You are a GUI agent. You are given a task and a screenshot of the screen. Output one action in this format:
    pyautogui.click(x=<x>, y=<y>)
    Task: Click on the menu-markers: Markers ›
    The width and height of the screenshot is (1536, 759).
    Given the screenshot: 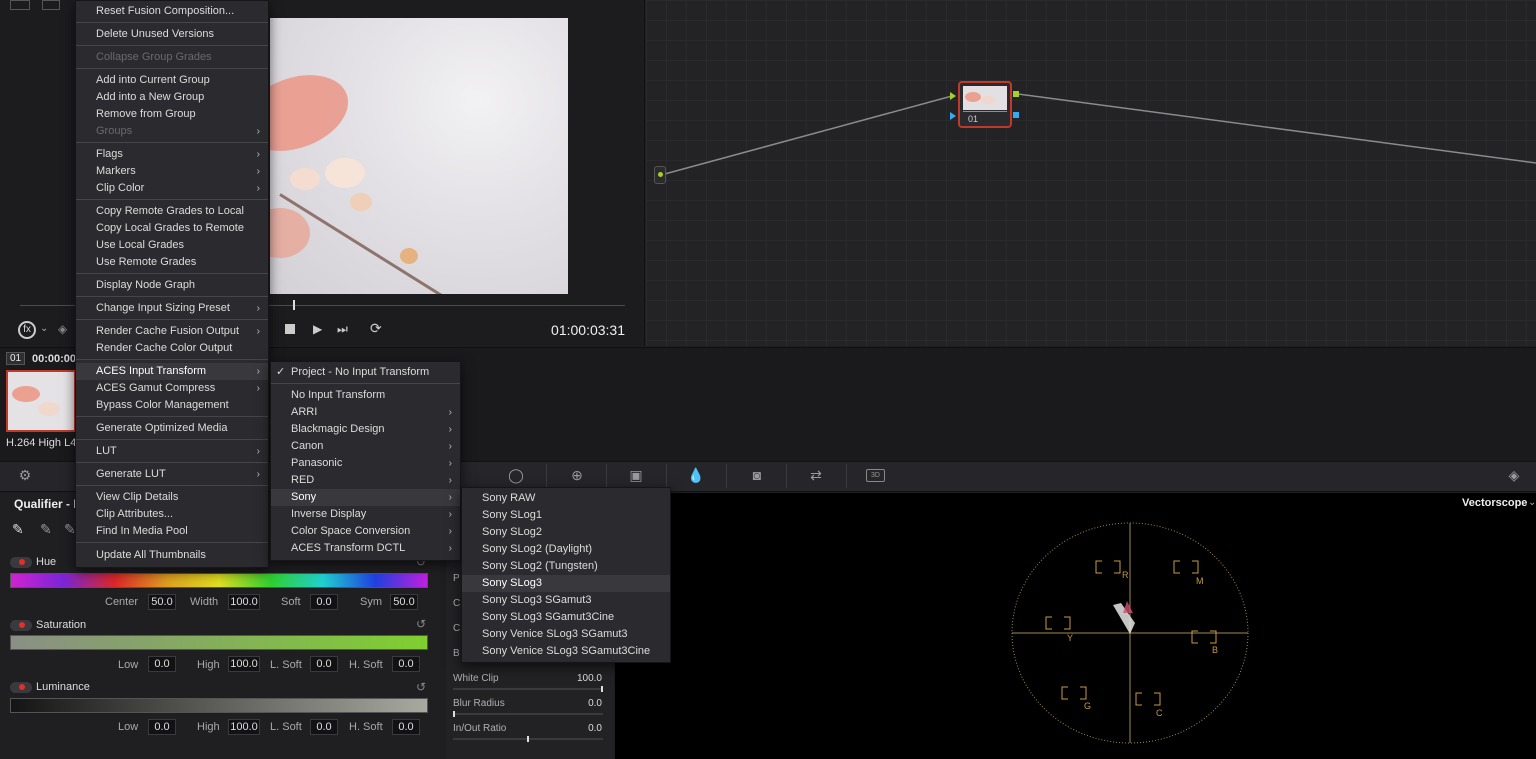 What is the action you would take?
    pyautogui.click(x=172, y=171)
    